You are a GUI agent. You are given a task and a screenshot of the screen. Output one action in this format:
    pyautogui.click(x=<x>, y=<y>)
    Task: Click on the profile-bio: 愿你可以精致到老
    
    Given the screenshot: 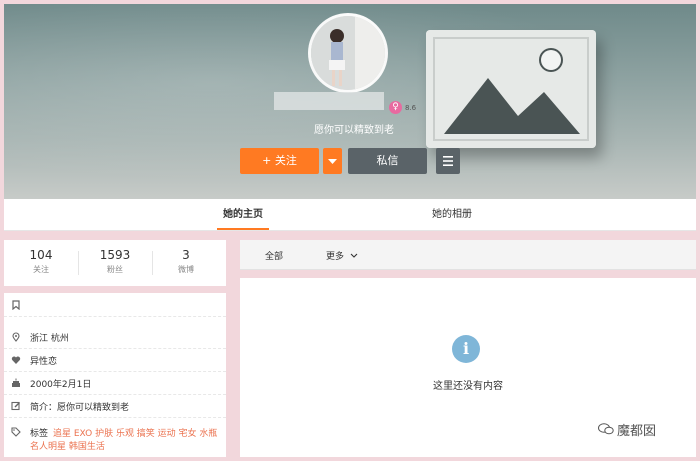 What is the action you would take?
    pyautogui.click(x=354, y=130)
    